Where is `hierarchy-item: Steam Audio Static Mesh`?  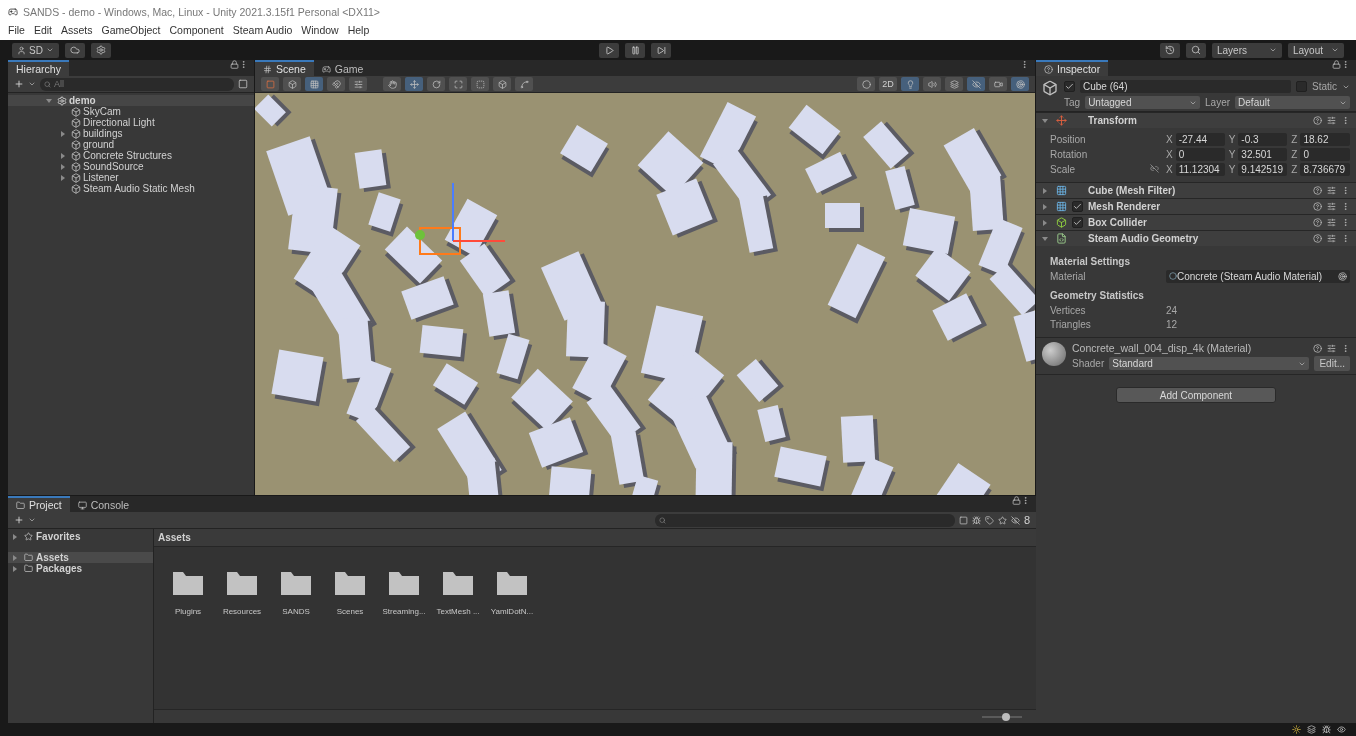
hierarchy-item: Steam Audio Static Mesh is located at coordinates (139, 188).